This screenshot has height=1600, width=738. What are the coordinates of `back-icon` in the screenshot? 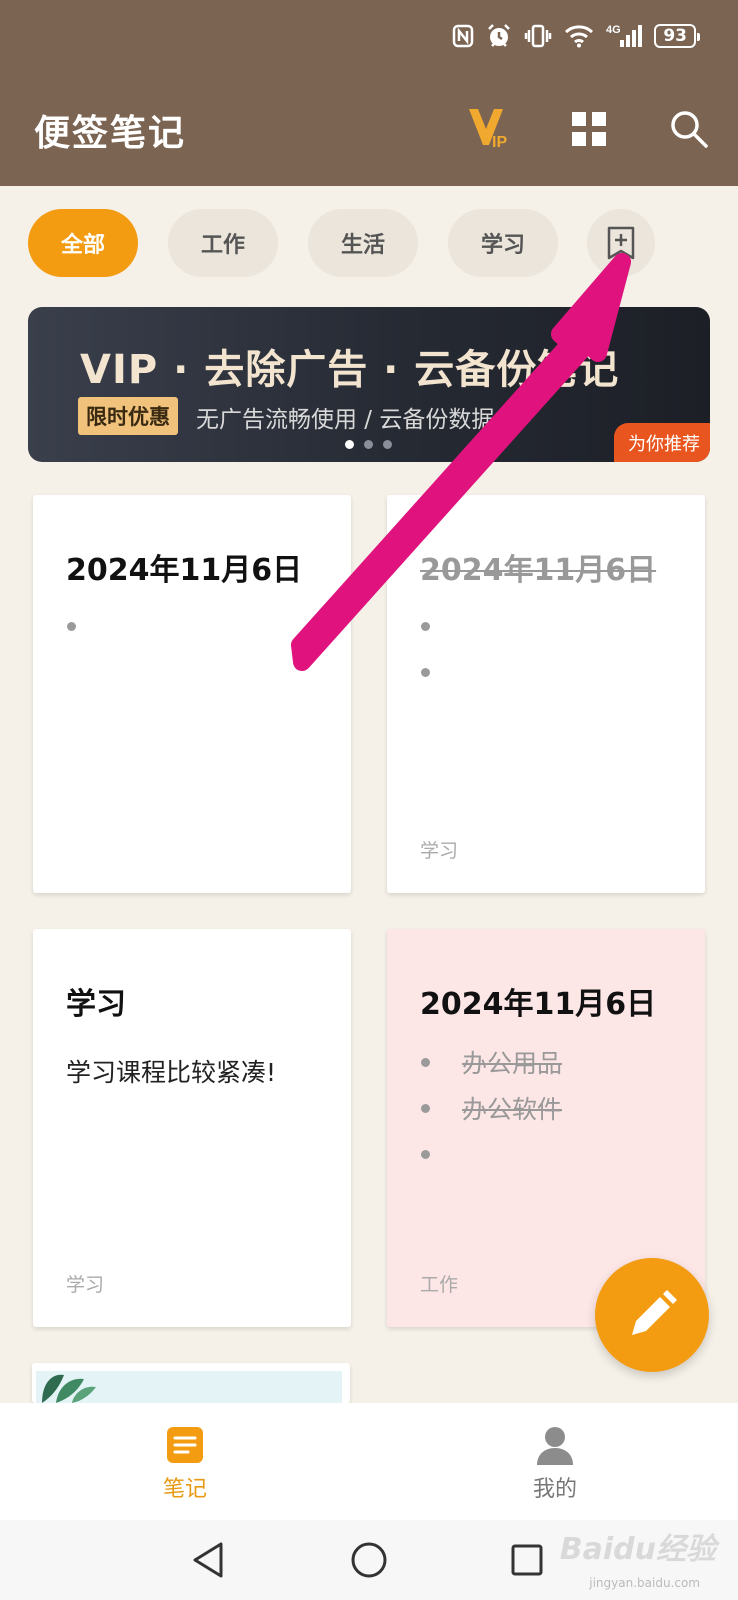 It's located at (211, 1560).